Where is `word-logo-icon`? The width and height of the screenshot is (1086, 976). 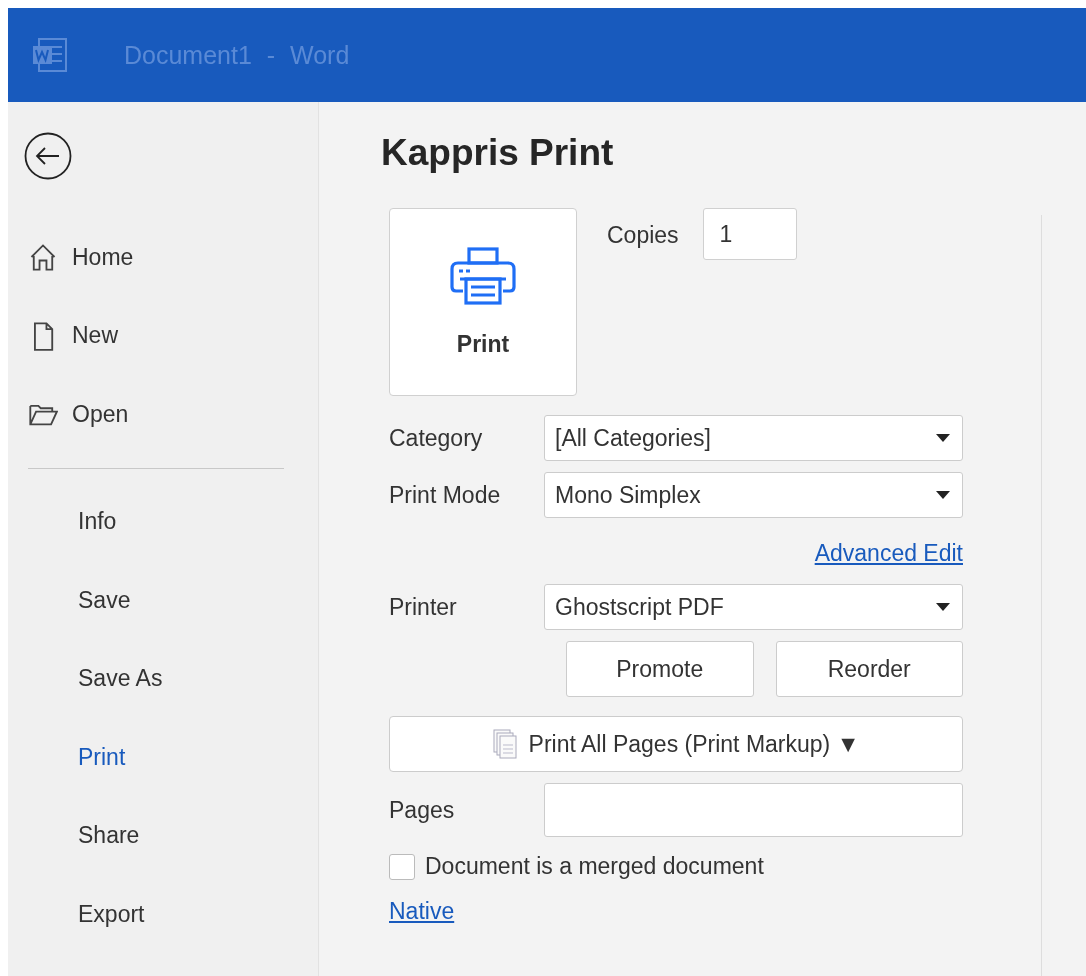 word-logo-icon is located at coordinates (50, 55).